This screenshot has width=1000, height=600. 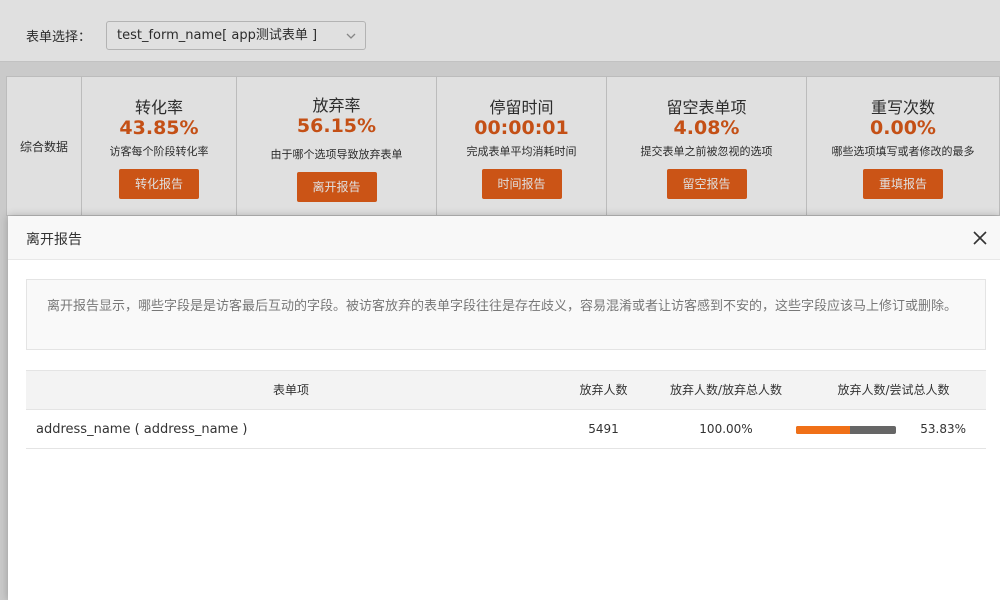 I want to click on dialog-header: 离开报告, so click(x=504, y=238).